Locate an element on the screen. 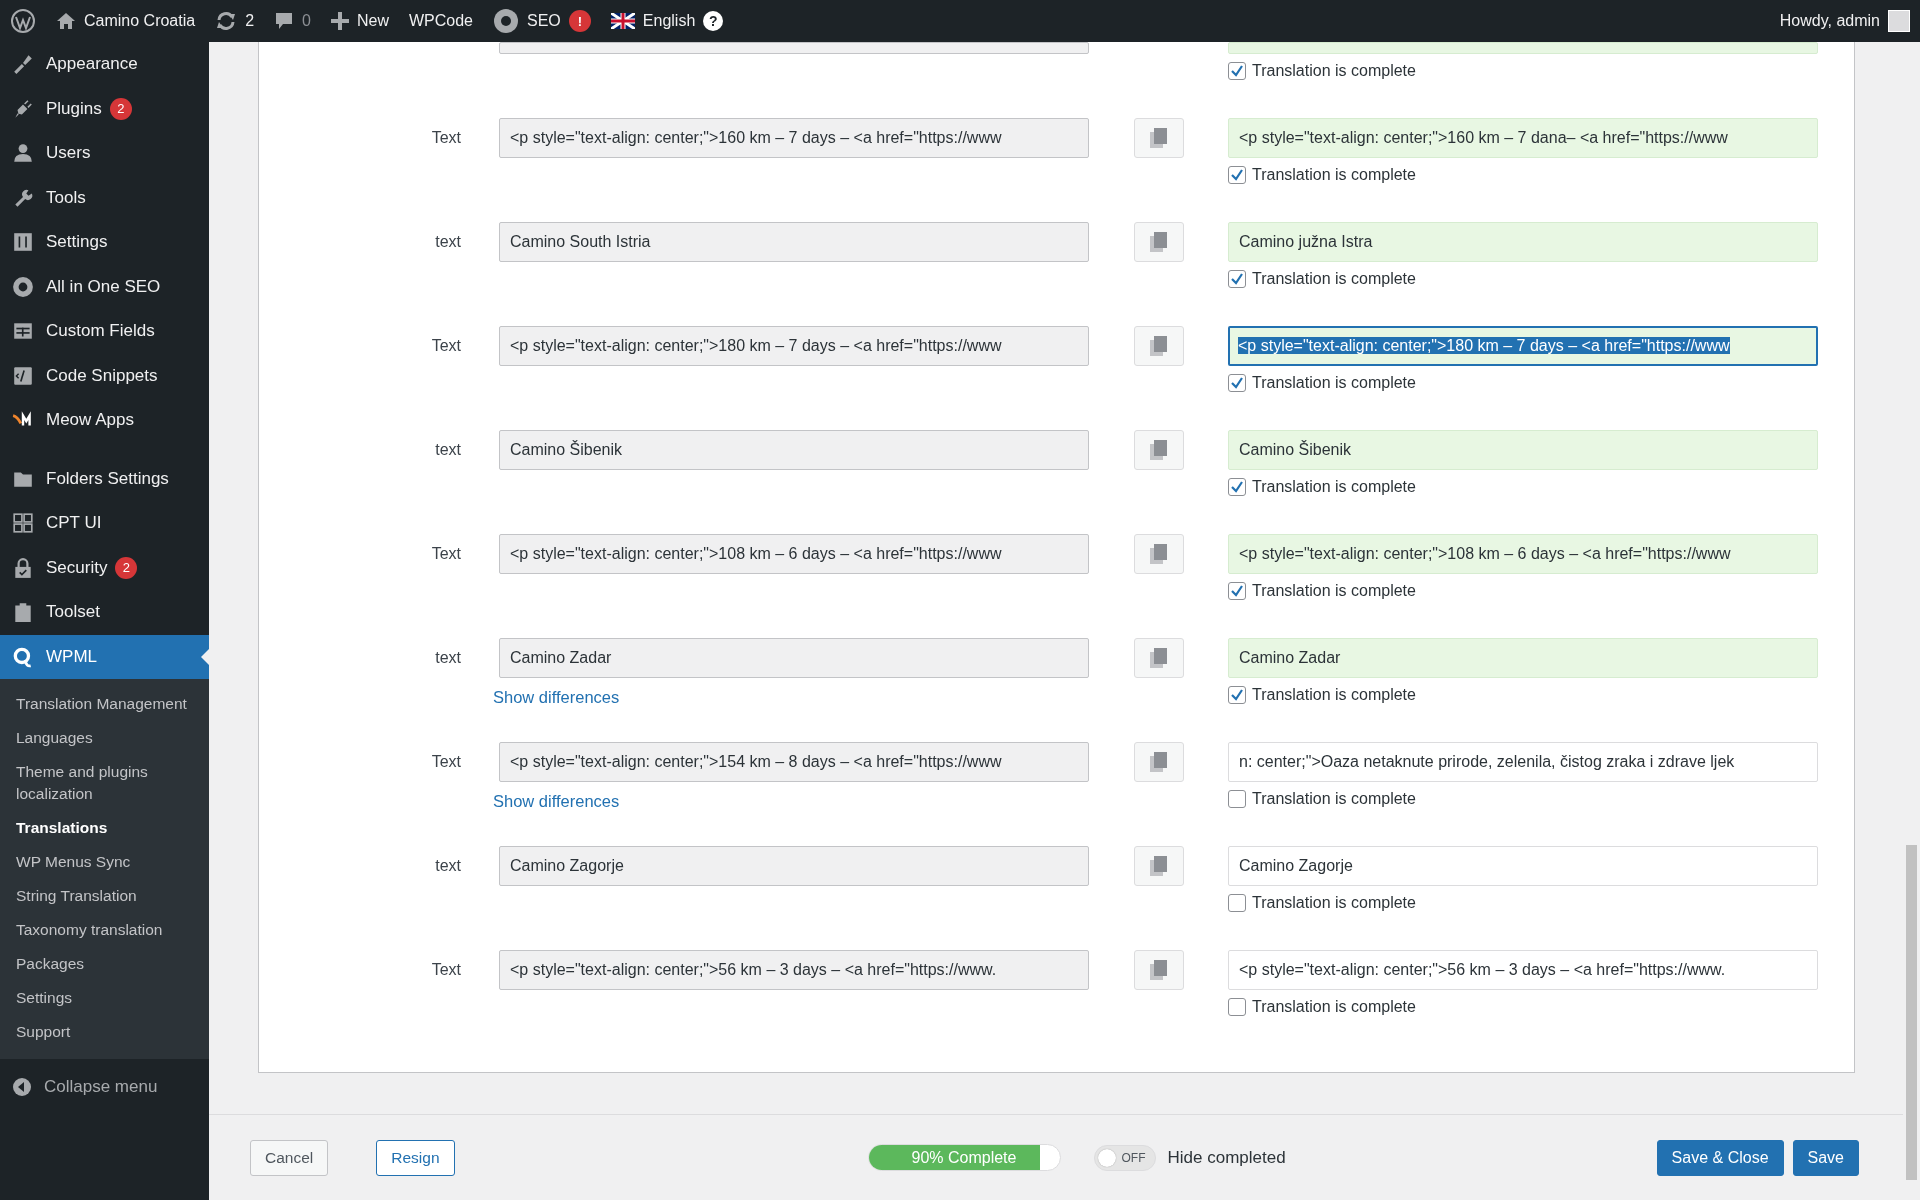 The height and width of the screenshot is (1200, 1920). source-field: Camino Šibenik is located at coordinates (794, 450).